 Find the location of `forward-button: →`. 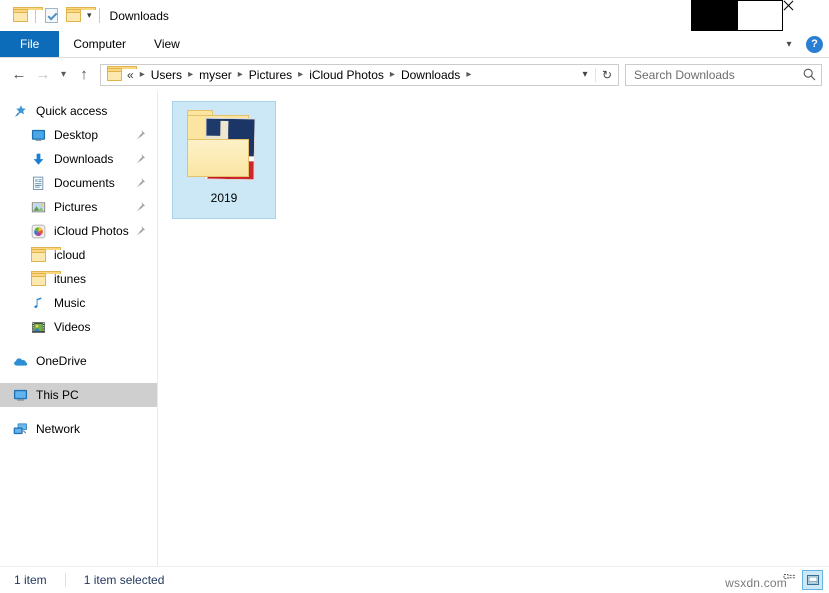

forward-button: → is located at coordinates (43, 75).